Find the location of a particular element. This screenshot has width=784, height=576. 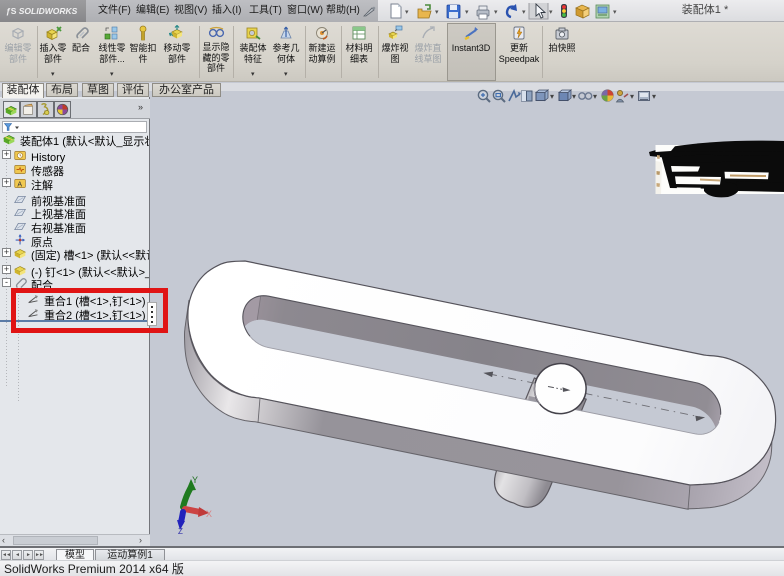

svg-text: Z is located at coordinates (180, 530).